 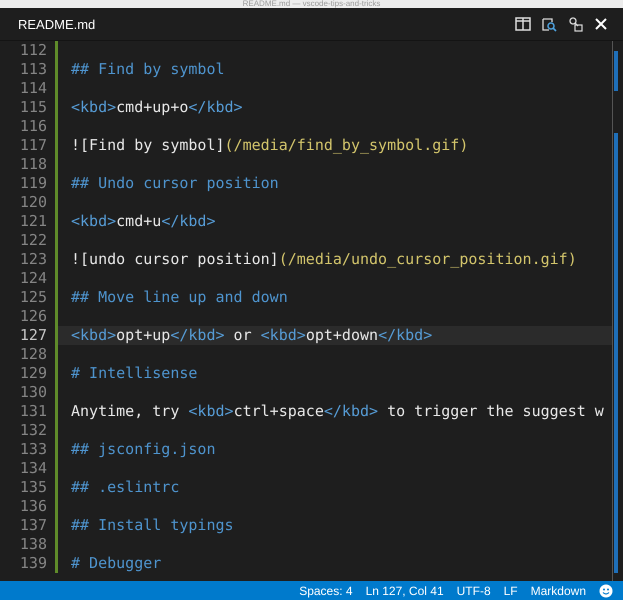 I want to click on line-number: 115, so click(x=33, y=107).